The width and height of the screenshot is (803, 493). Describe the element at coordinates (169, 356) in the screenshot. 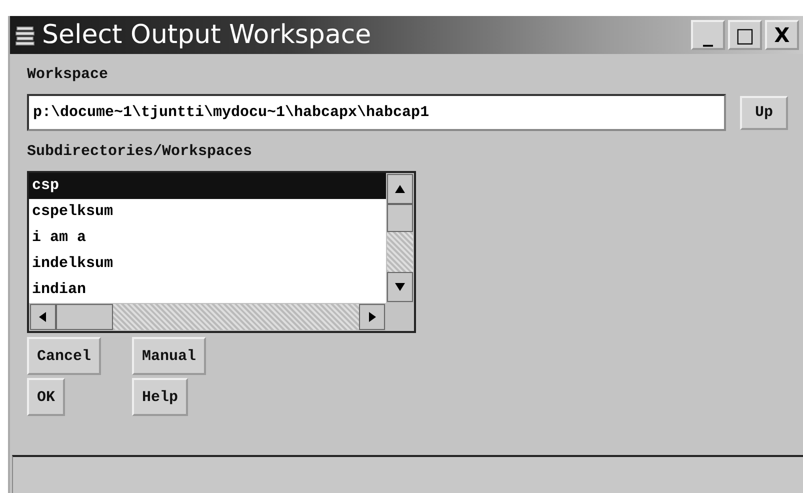

I see `dialog-button: Manual` at that location.